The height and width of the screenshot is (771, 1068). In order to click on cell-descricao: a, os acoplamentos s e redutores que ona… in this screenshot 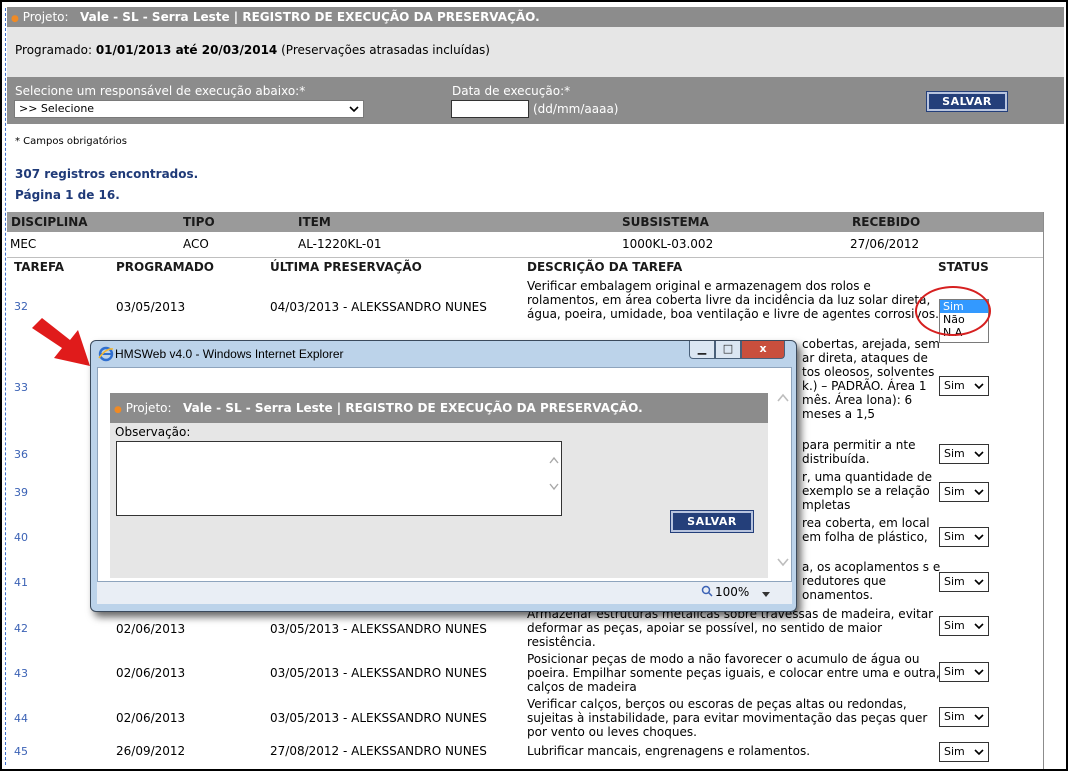, I will do `click(871, 581)`.